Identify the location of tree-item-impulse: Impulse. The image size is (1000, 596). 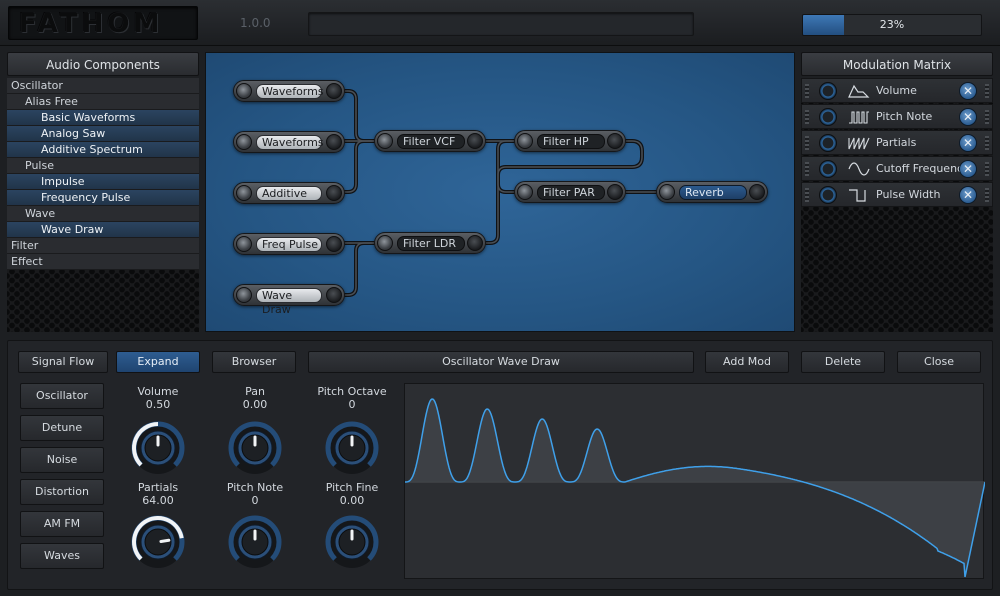
(103, 182).